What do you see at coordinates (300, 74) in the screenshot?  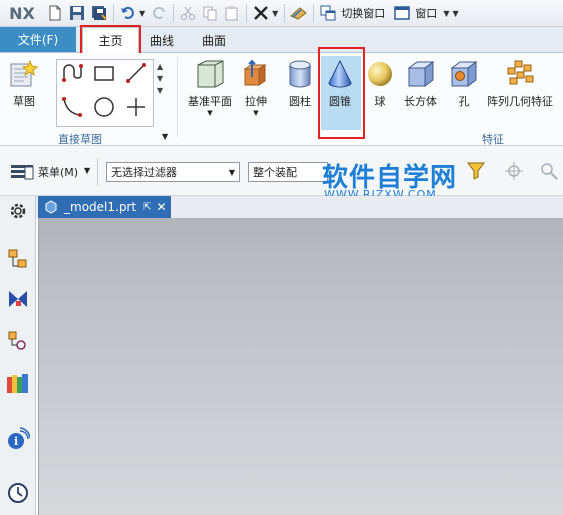 I see `cylinder-icon` at bounding box center [300, 74].